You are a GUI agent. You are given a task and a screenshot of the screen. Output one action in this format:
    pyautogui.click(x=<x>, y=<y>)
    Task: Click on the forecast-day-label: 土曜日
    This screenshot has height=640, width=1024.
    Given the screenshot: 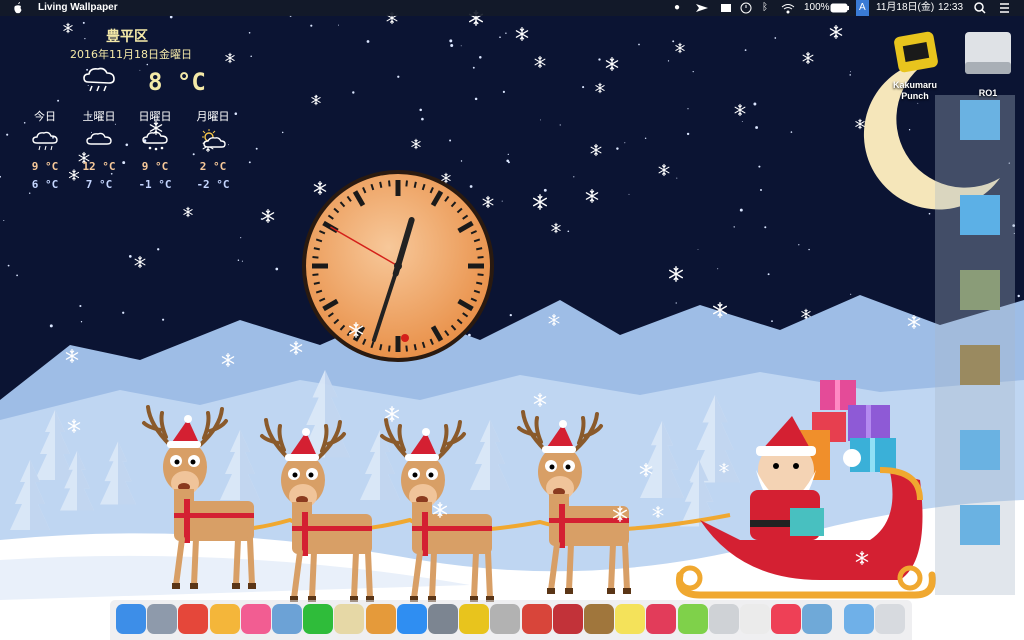 What is the action you would take?
    pyautogui.click(x=99, y=116)
    